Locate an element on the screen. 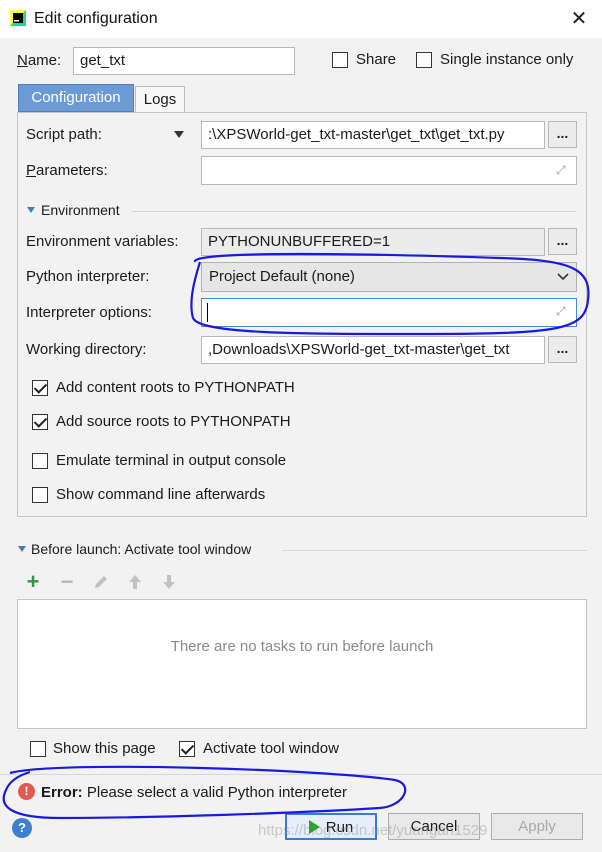  tab-logs: Logs is located at coordinates (160, 99).